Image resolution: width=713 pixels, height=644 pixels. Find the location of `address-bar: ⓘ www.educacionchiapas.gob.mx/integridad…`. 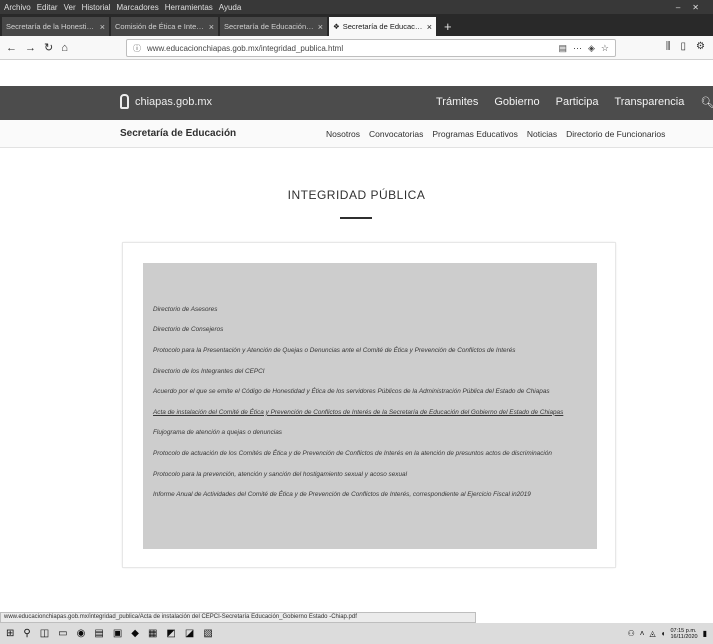

address-bar: ⓘ www.educacionchiapas.gob.mx/integridad… is located at coordinates (371, 48).